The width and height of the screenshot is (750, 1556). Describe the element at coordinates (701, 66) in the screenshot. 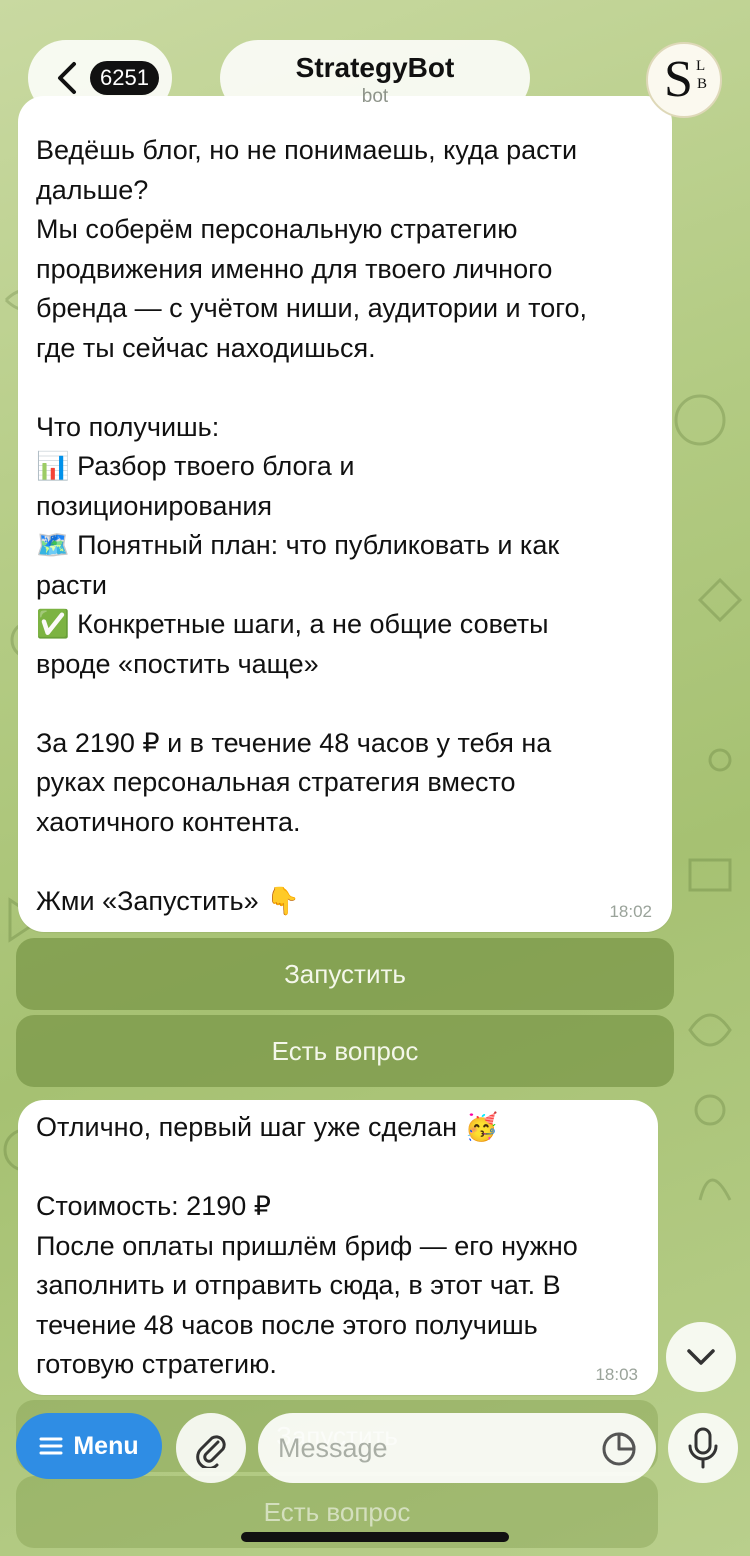

I see `avatar-letter-top: L` at that location.